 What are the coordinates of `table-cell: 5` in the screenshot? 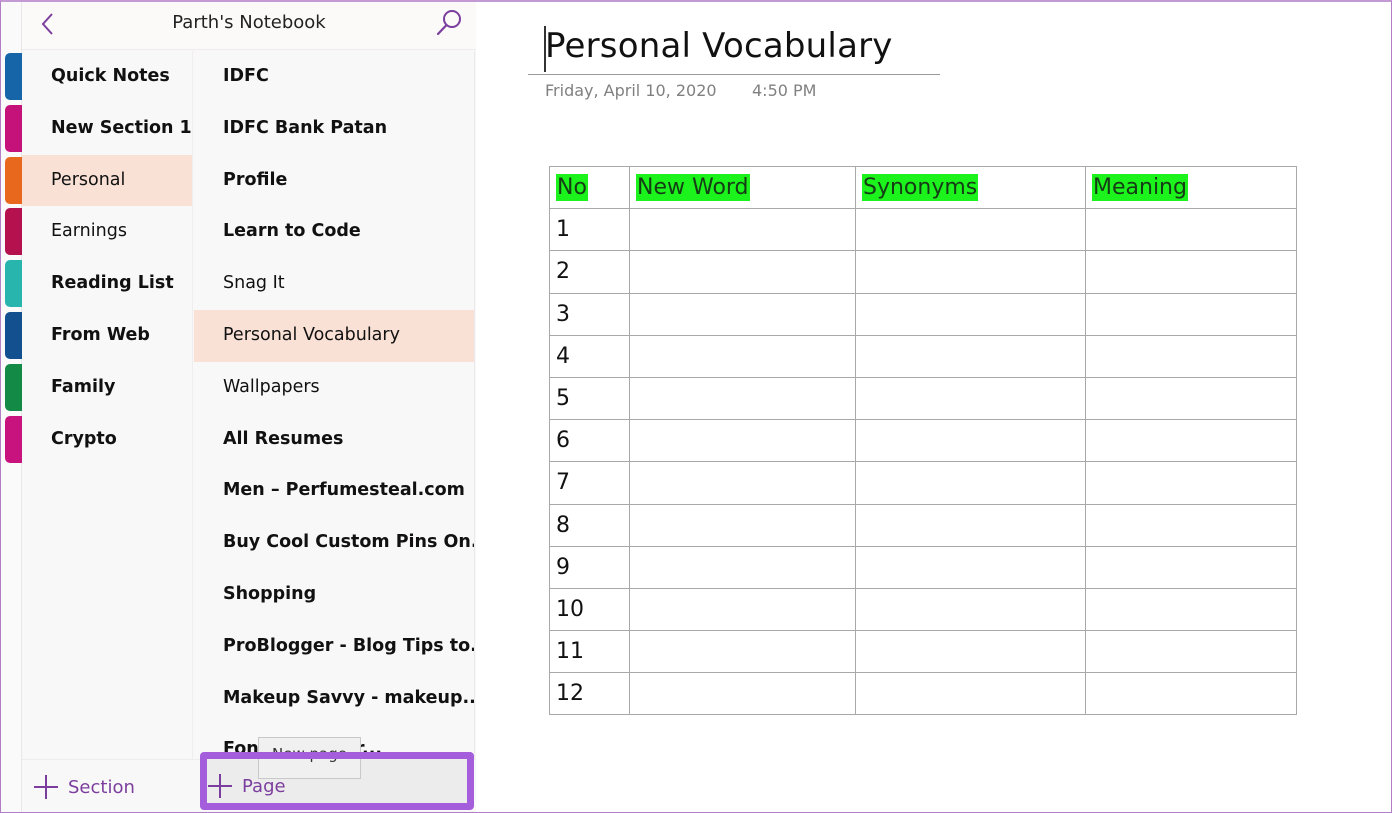 It's located at (589, 398).